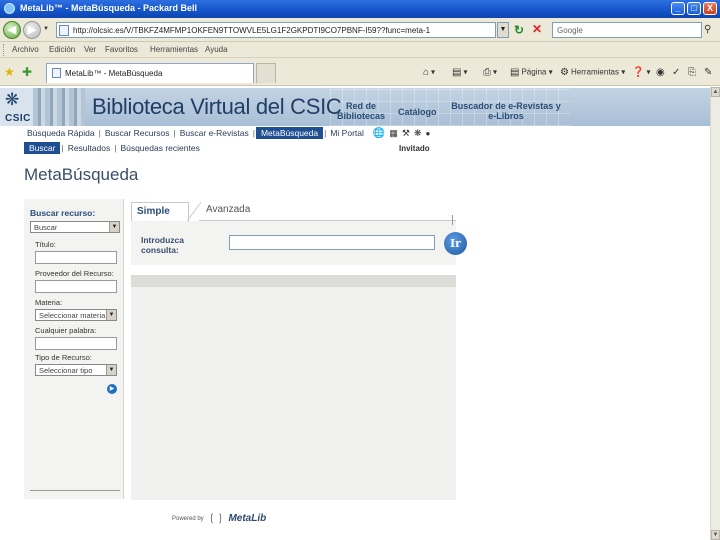 The image size is (720, 540). Describe the element at coordinates (710, 30) in the screenshot. I see `search-icon: ⚲` at that location.